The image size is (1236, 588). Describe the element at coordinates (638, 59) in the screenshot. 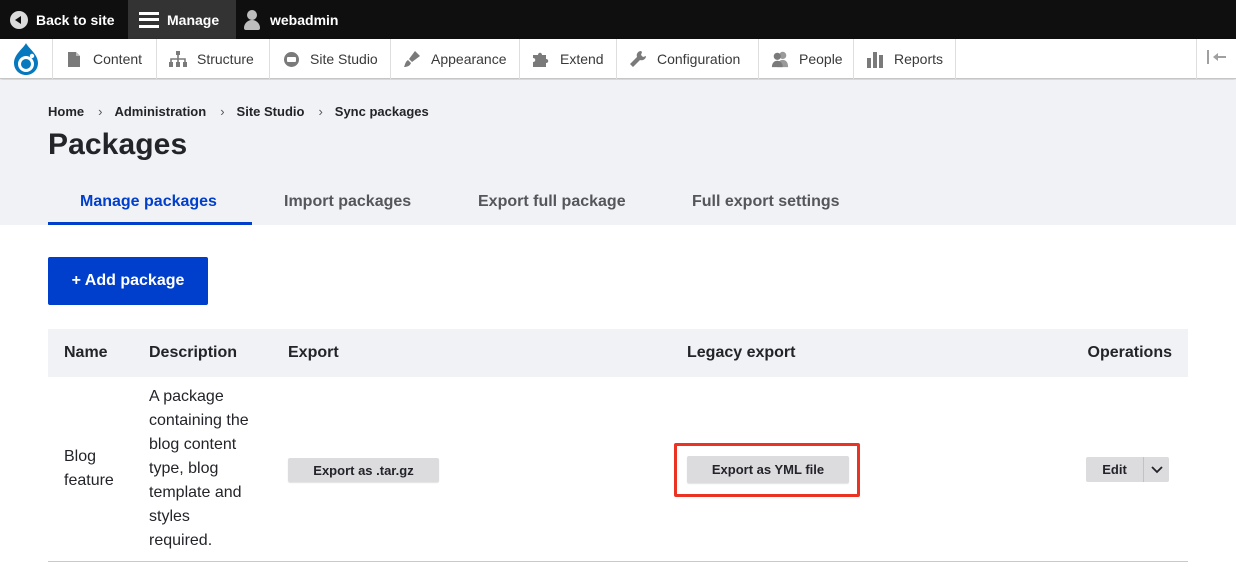

I see `wrench-icon` at that location.